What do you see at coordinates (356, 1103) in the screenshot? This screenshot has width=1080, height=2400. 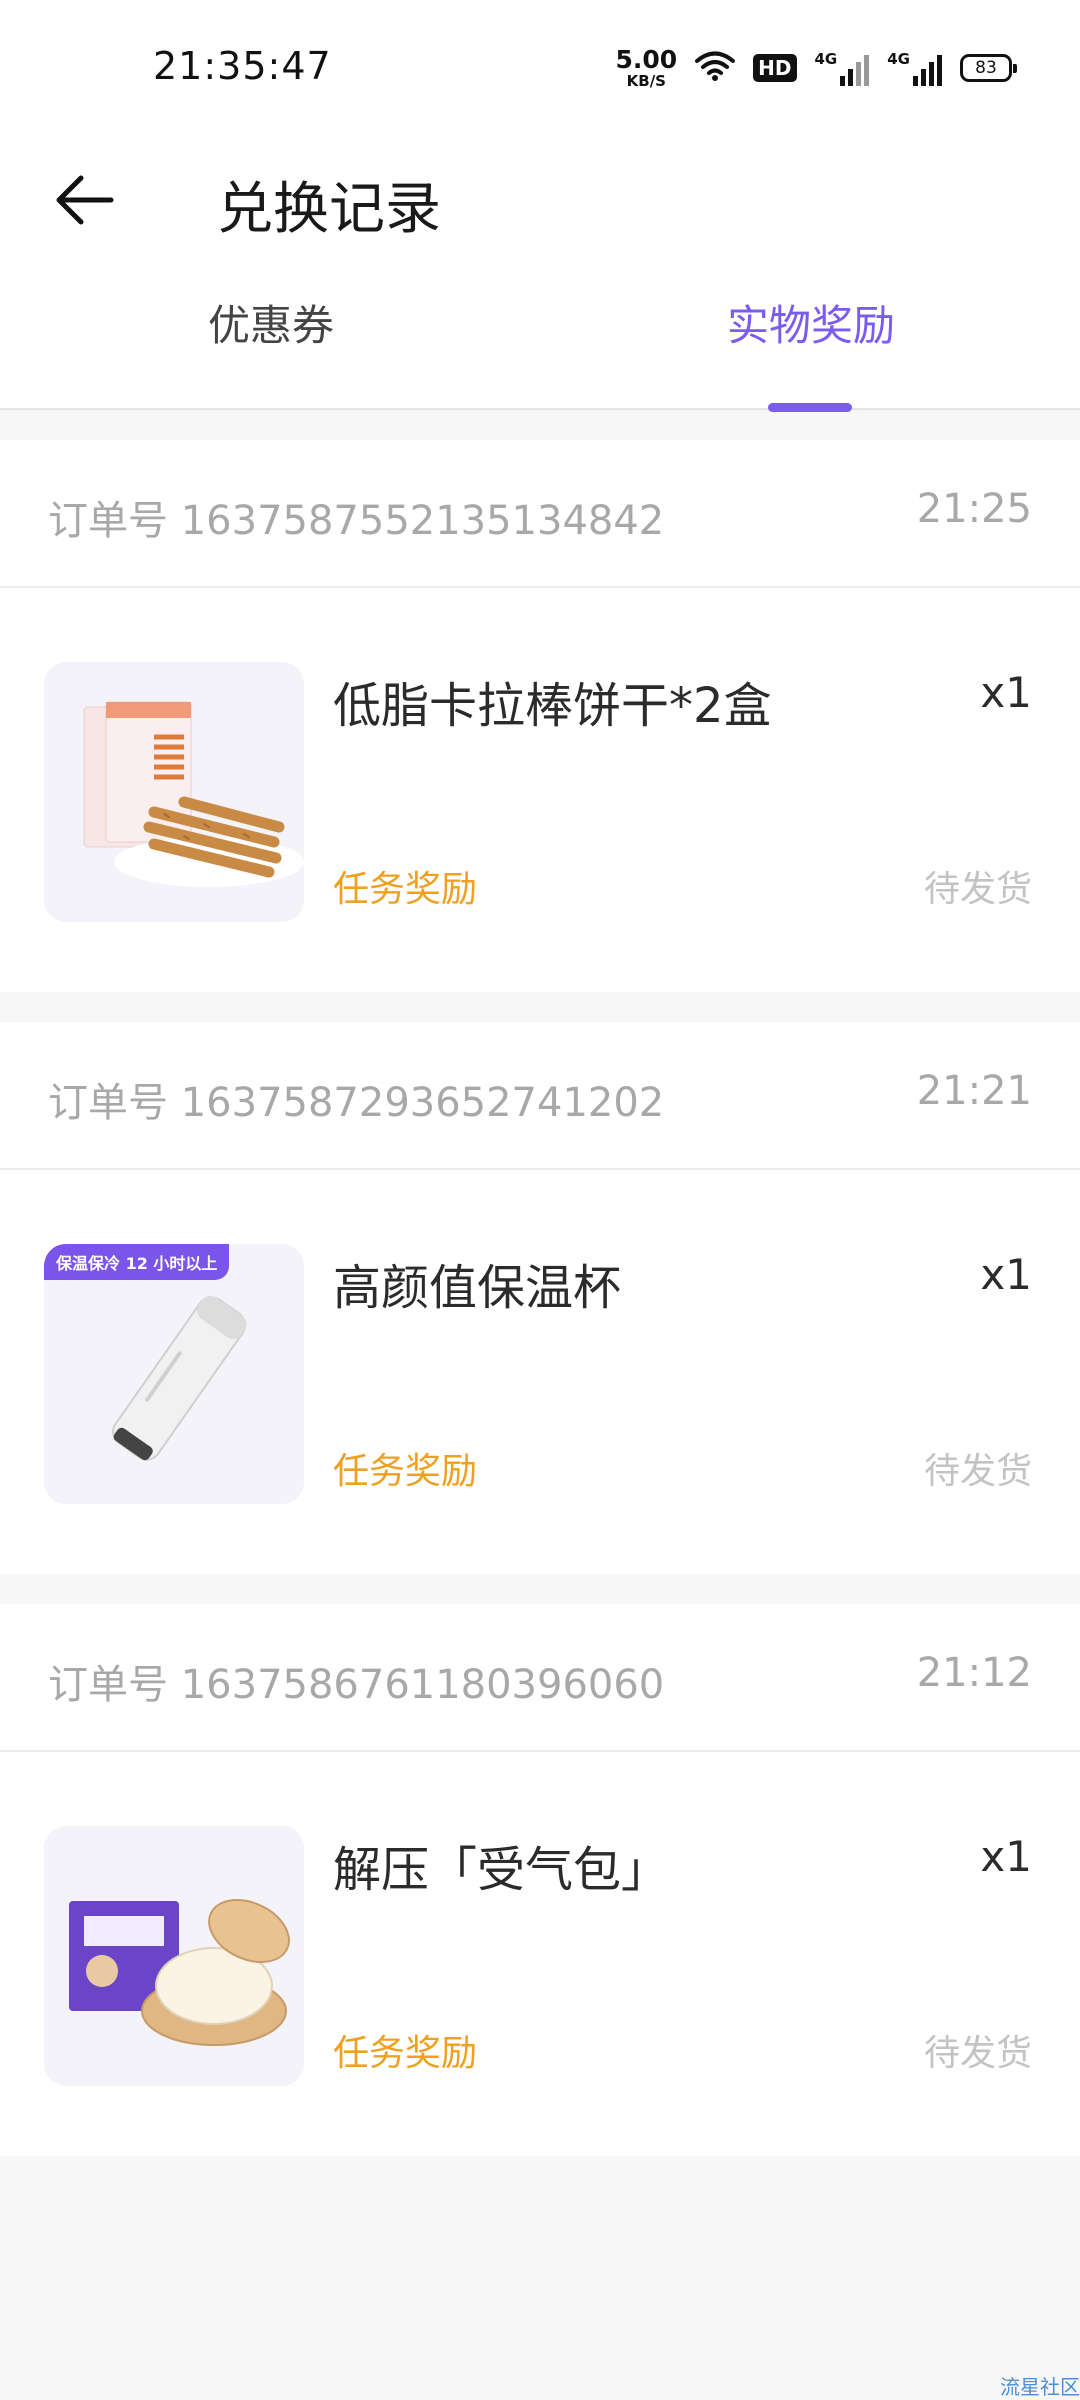 I see `order-number: 订单号 1637587293652741202` at bounding box center [356, 1103].